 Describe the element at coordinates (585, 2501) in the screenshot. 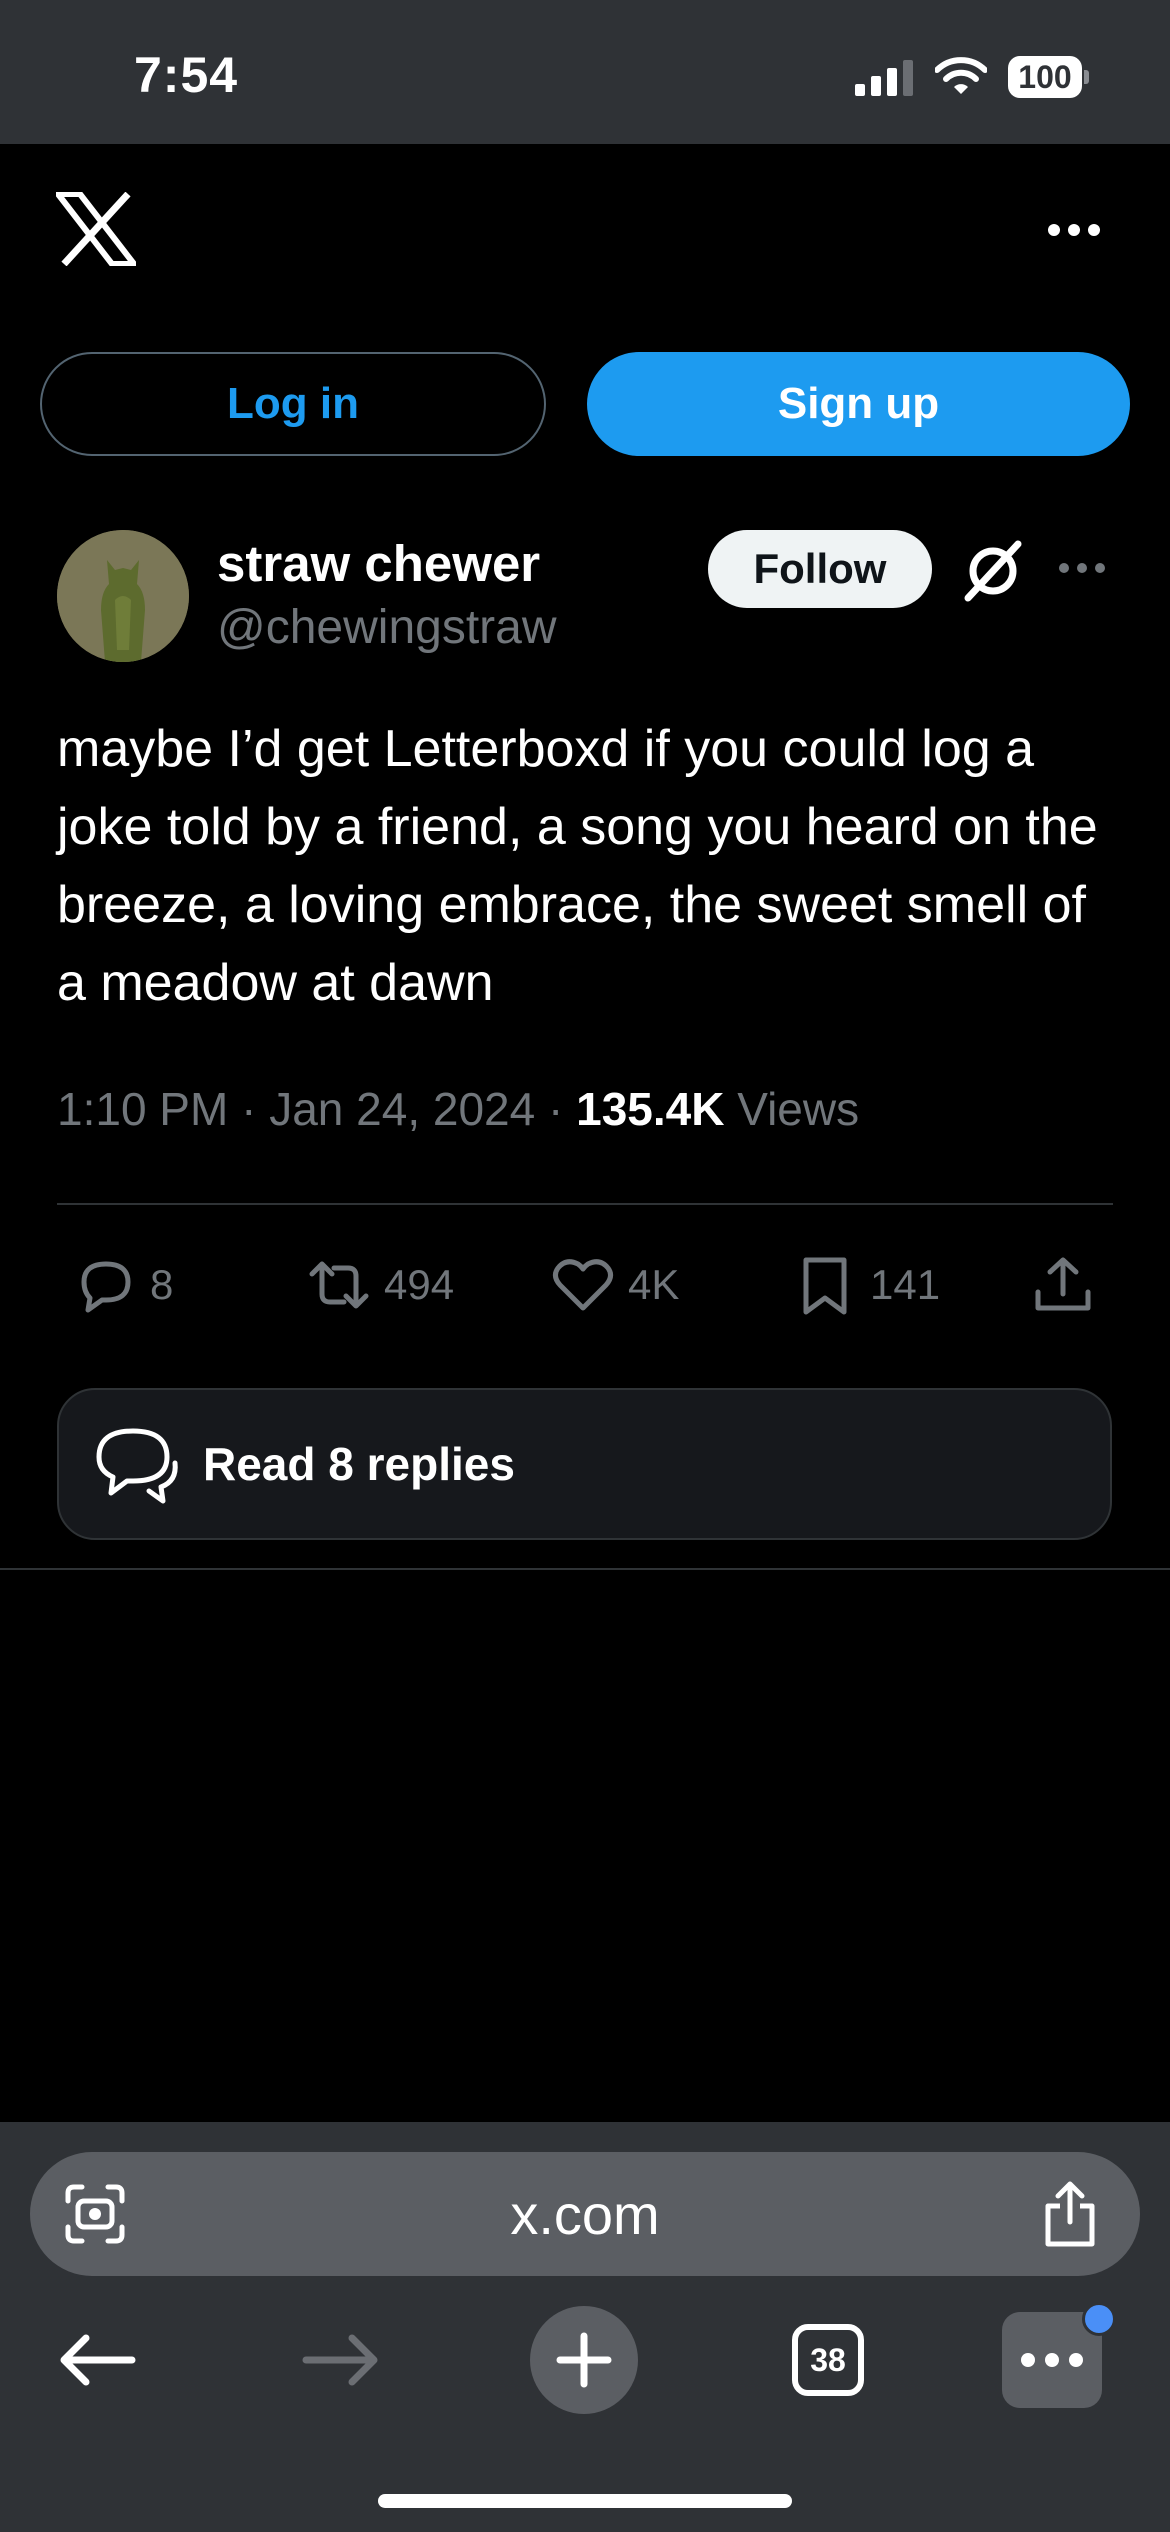

I see `home-indicator` at that location.